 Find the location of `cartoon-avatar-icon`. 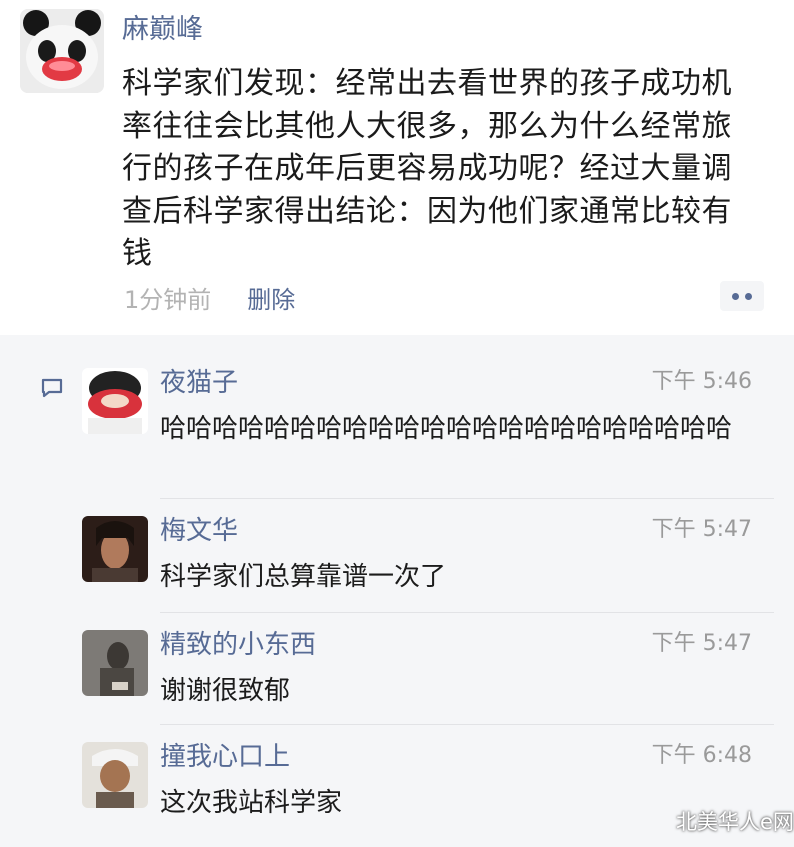

cartoon-avatar-icon is located at coordinates (115, 401).